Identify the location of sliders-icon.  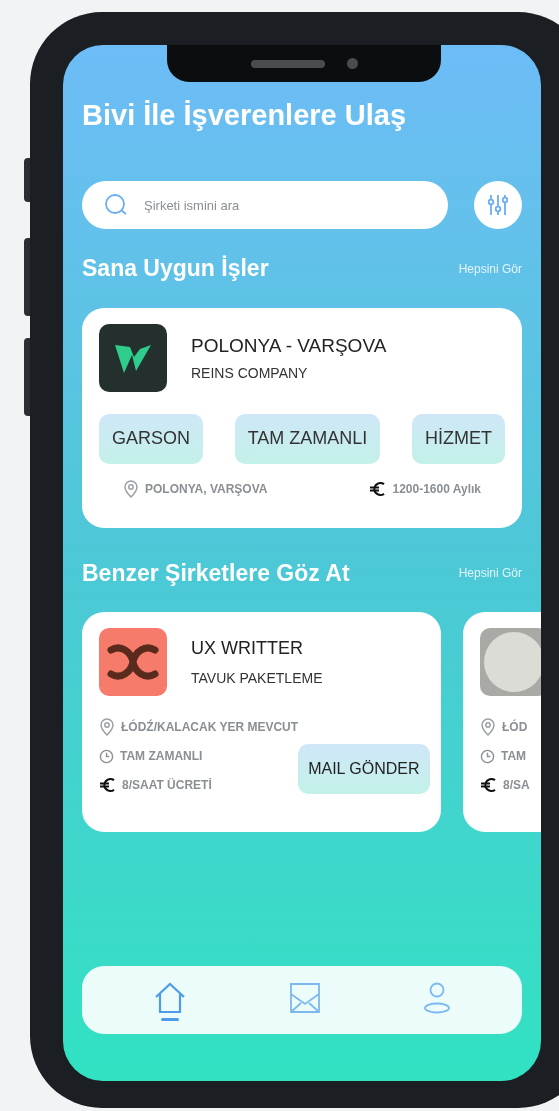
(498, 205).